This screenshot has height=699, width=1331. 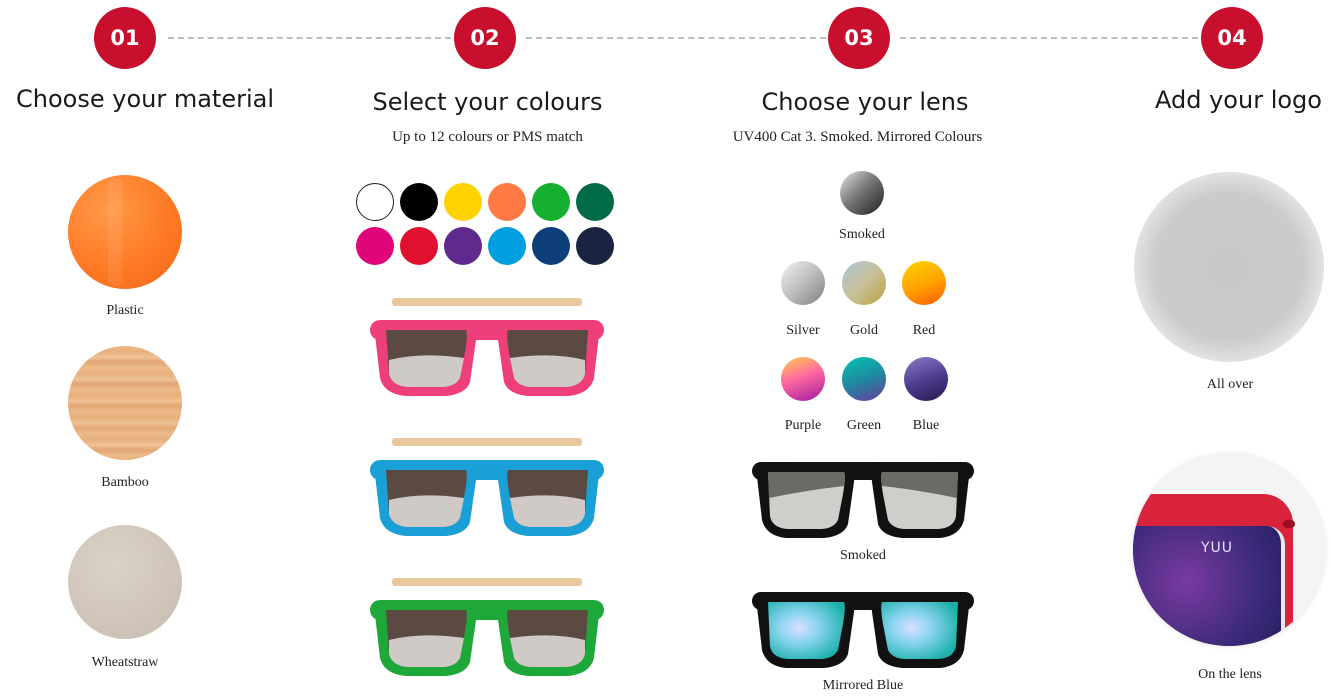 I want to click on green-sunglasses-icon, so click(x=487, y=627).